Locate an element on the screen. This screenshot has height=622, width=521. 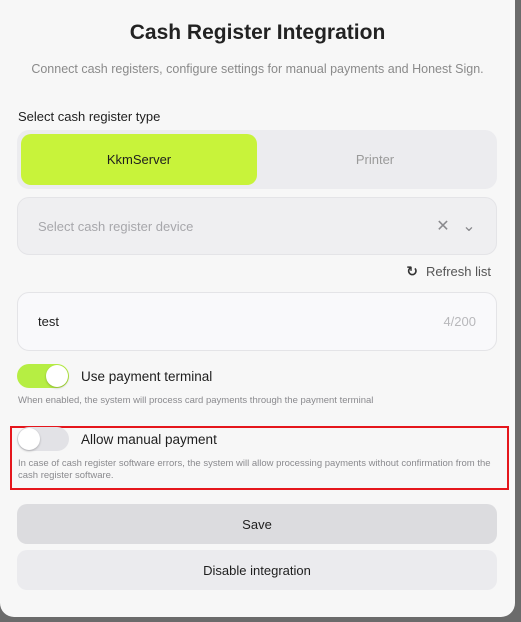
close-icon: ✕ is located at coordinates (443, 226).